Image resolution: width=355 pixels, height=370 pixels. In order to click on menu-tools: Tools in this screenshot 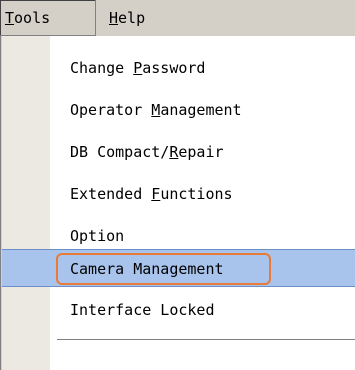, I will do `click(48, 18)`.